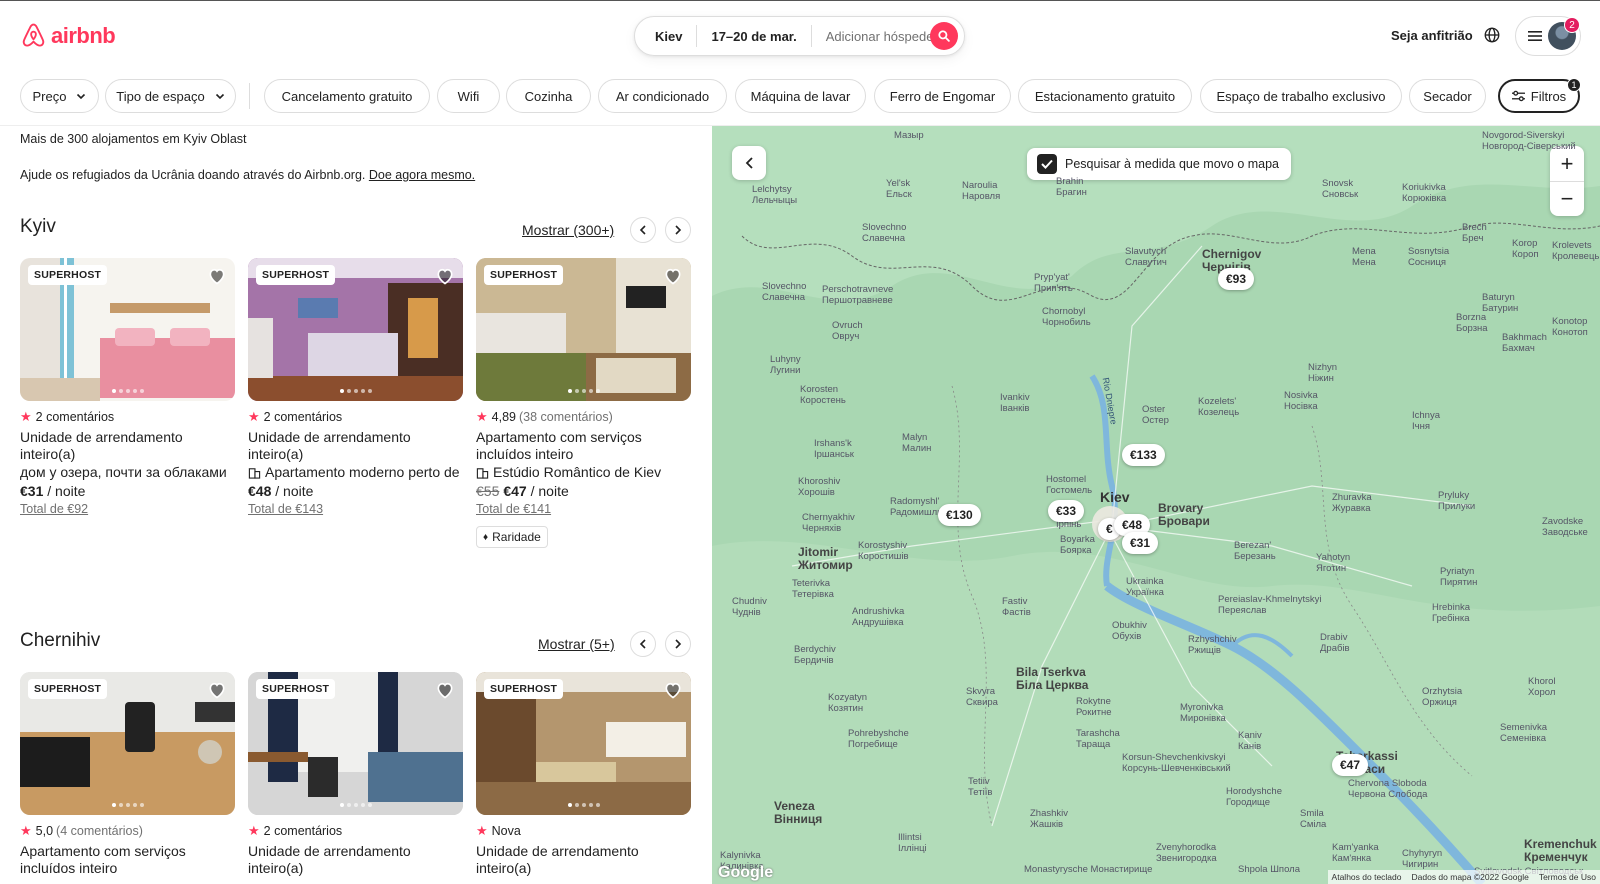 This screenshot has height=884, width=1600. Describe the element at coordinates (980, 787) in the screenshot. I see `map-label: Tetiiv Тетіїв` at that location.